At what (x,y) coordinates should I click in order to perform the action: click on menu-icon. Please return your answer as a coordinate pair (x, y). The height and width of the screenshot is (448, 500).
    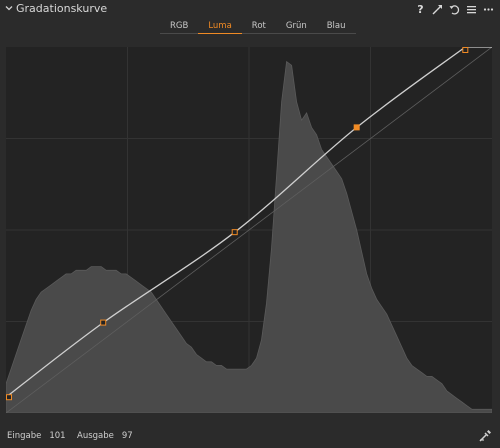
    Looking at the image, I should click on (471, 9).